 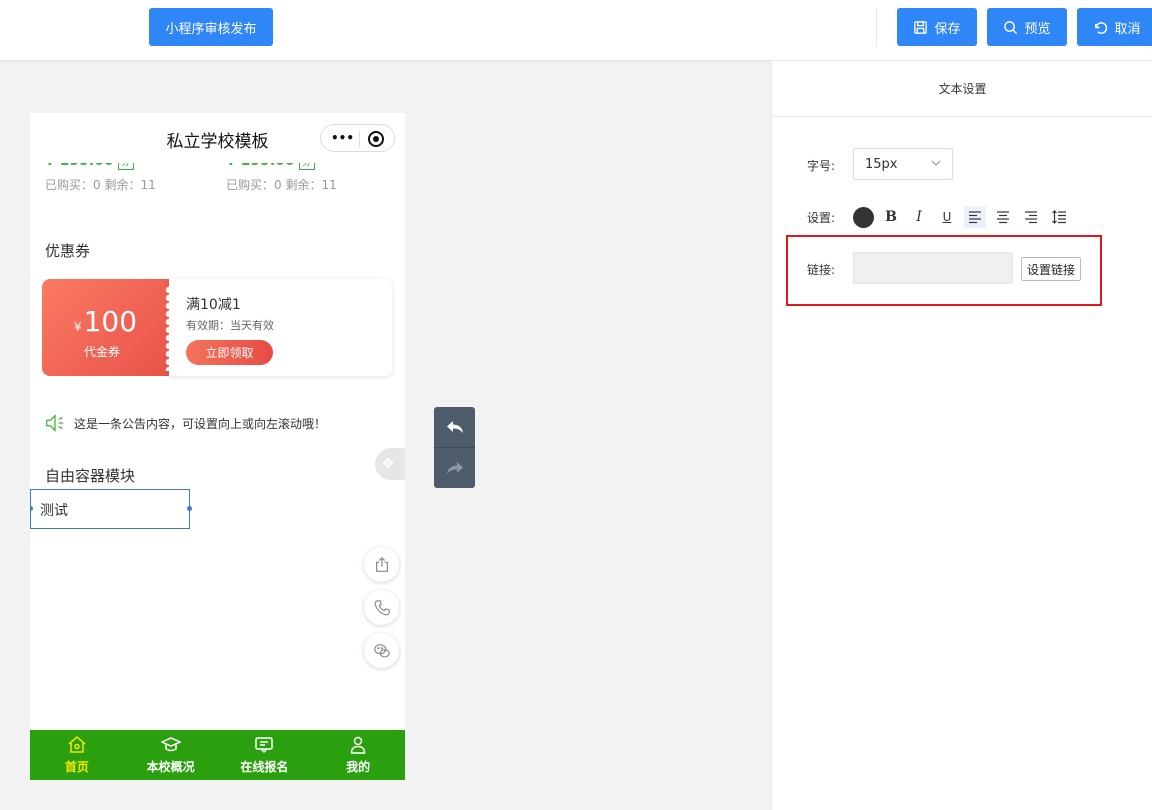 What do you see at coordinates (264, 745) in the screenshot?
I see `message-icon` at bounding box center [264, 745].